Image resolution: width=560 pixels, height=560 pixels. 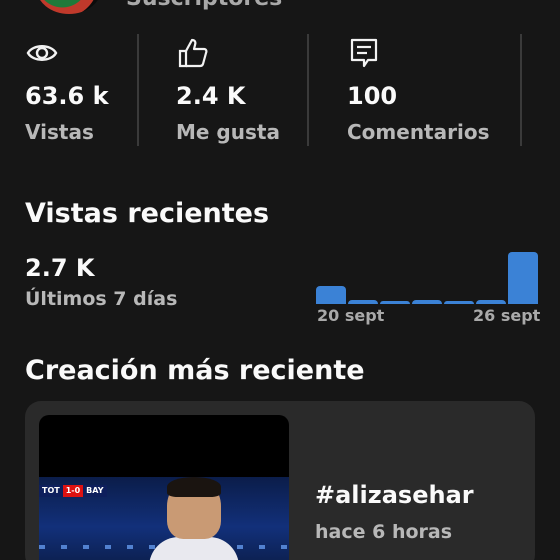 I want to click on views-label: Vistas, so click(x=59, y=132).